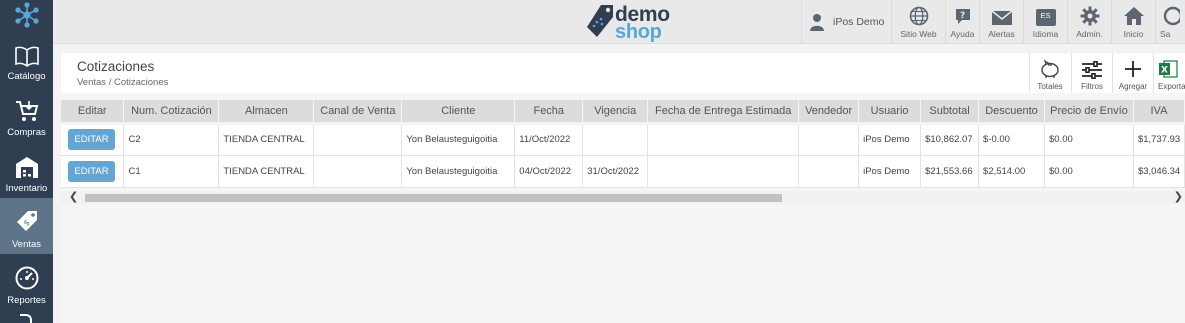 The height and width of the screenshot is (323, 1185). Describe the element at coordinates (1045, 22) in the screenshot. I see `nav-idioma: ES Idioma` at that location.